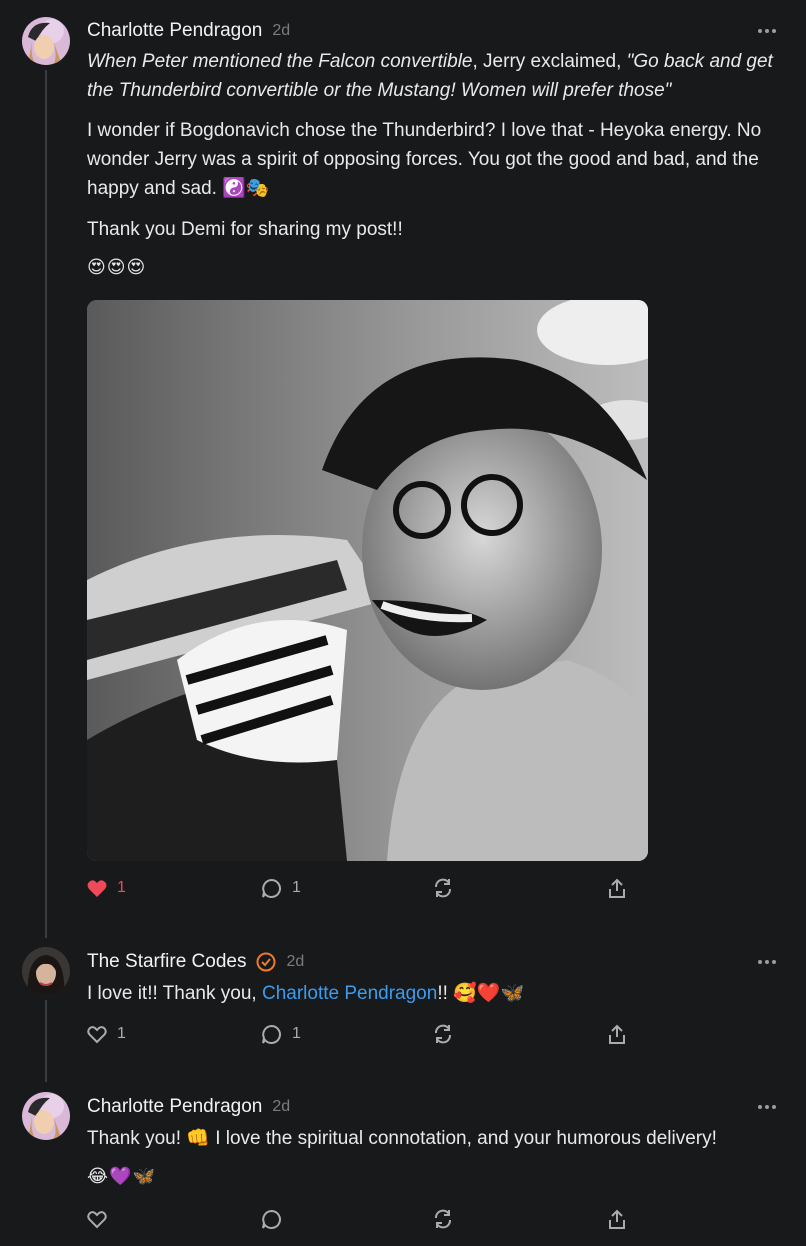 The height and width of the screenshot is (1246, 806). Describe the element at coordinates (121, 1176) in the screenshot. I see `emoji-line: 😂💜🦋` at that location.